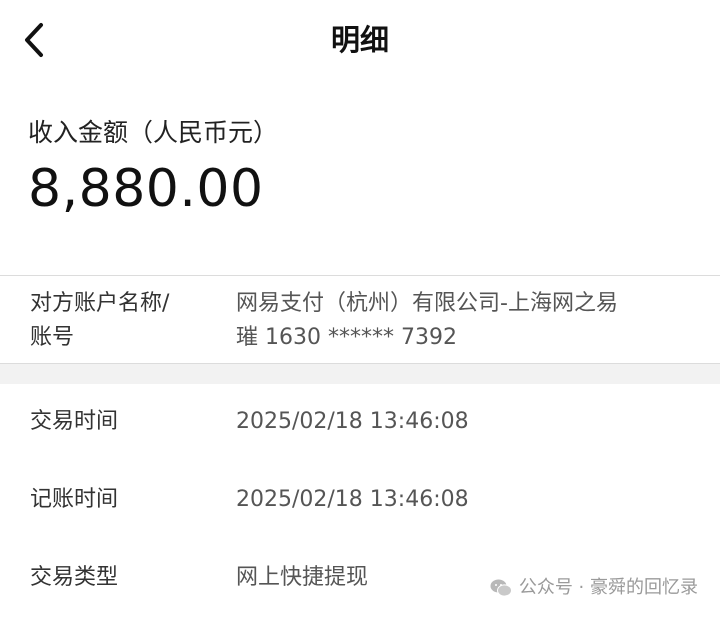 The image size is (720, 617). Describe the element at coordinates (427, 303) in the screenshot. I see `counterparty-value-line1: 网易支付（杭州）有限公司-上海网之易` at that location.